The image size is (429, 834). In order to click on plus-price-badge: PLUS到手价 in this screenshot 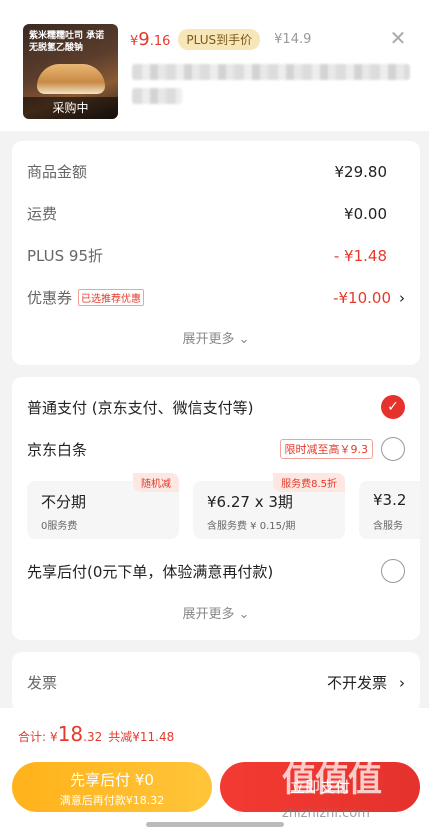, I will do `click(219, 39)`.